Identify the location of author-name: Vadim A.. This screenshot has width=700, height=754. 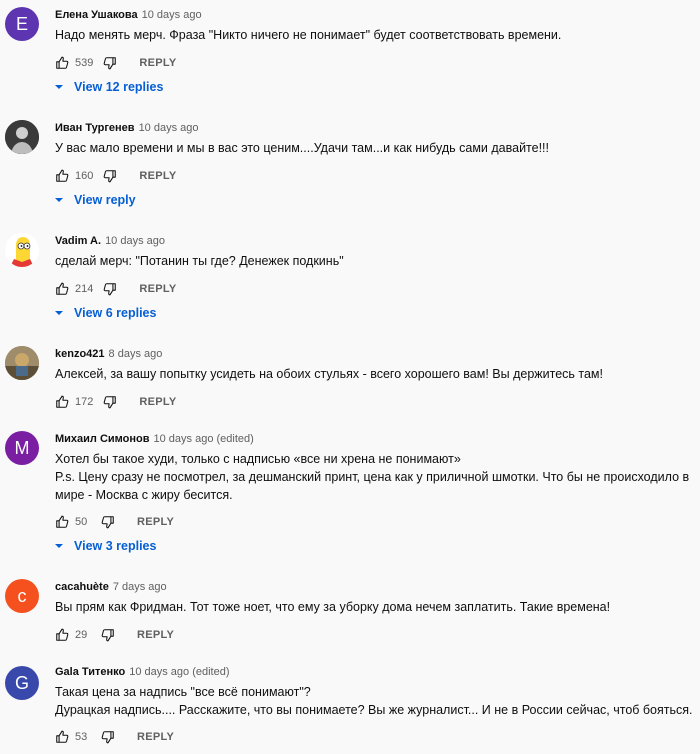
(78, 241).